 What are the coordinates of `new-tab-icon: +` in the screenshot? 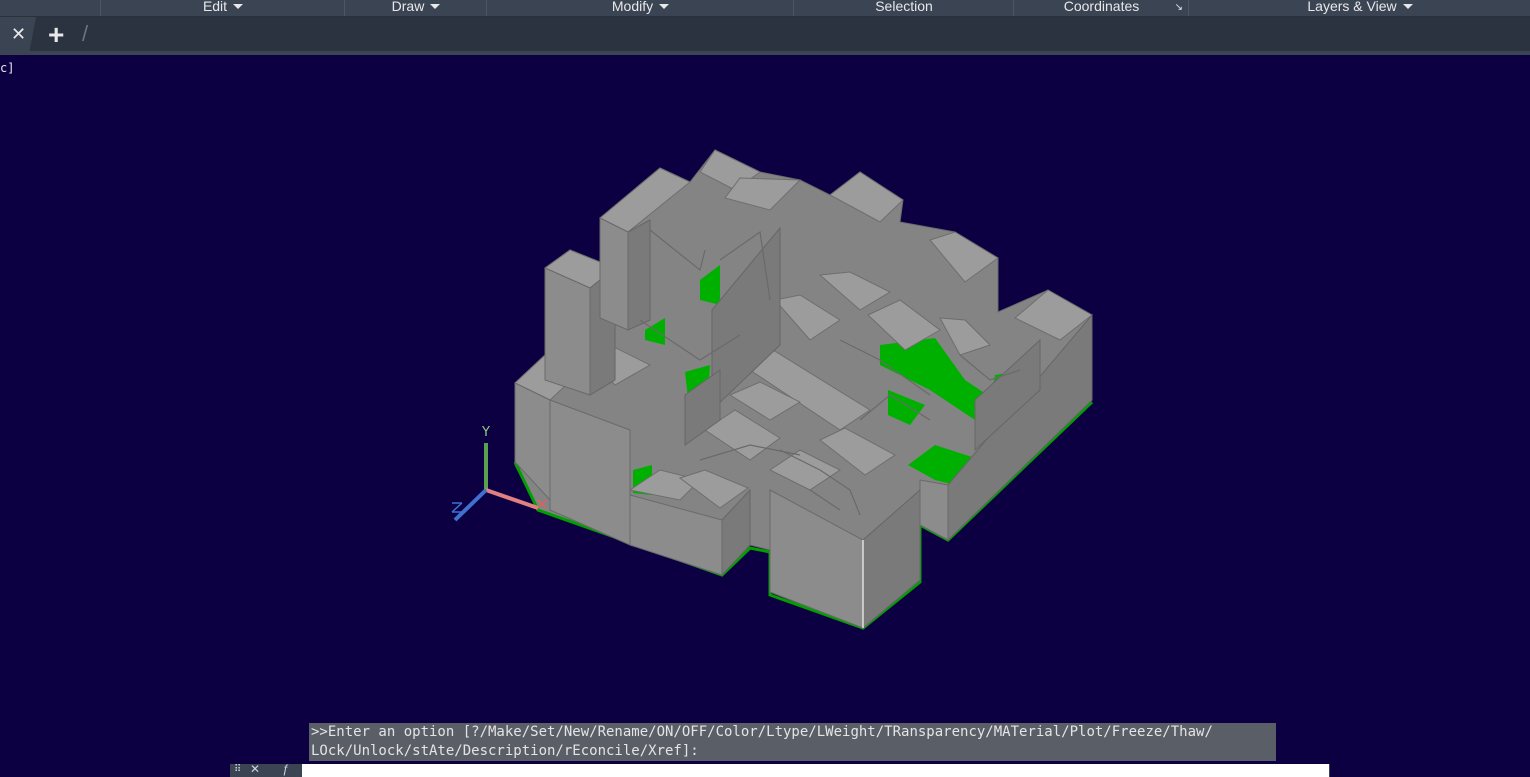 It's located at (56, 35).